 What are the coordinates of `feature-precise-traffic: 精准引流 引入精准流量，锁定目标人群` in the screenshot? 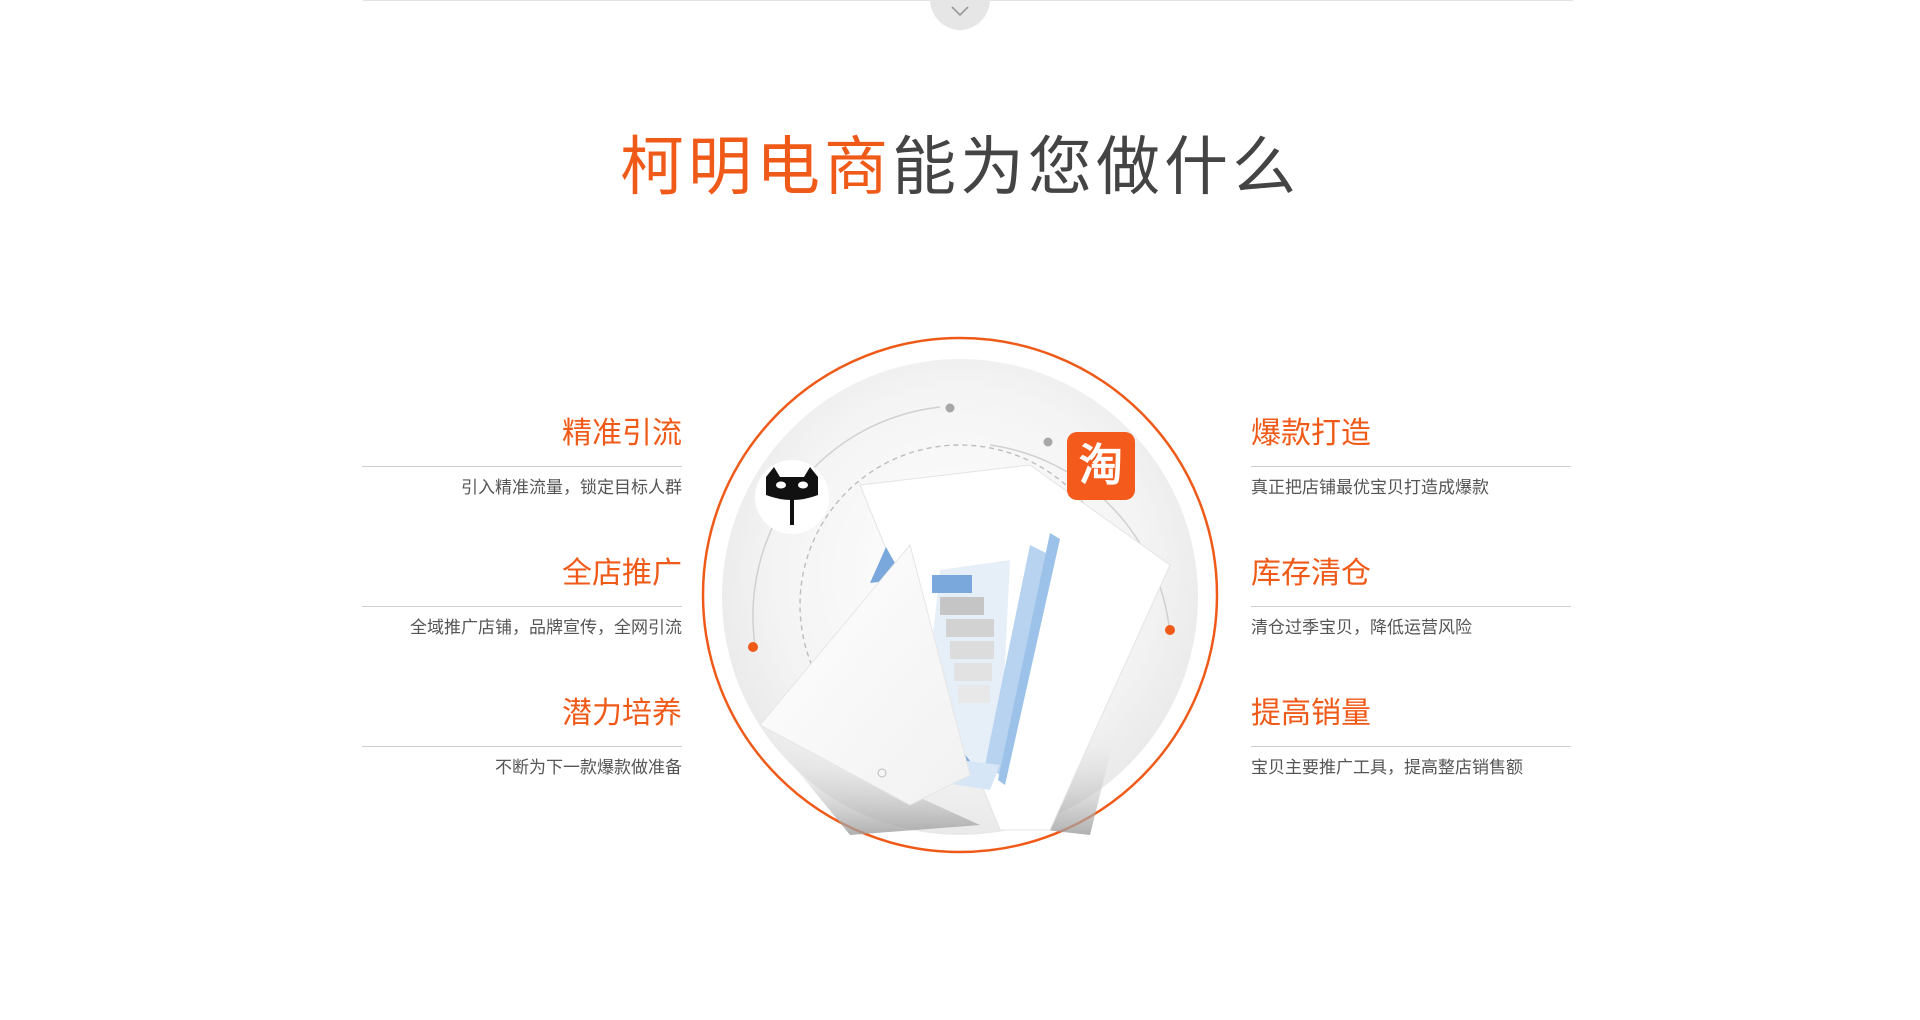 It's located at (522, 457).